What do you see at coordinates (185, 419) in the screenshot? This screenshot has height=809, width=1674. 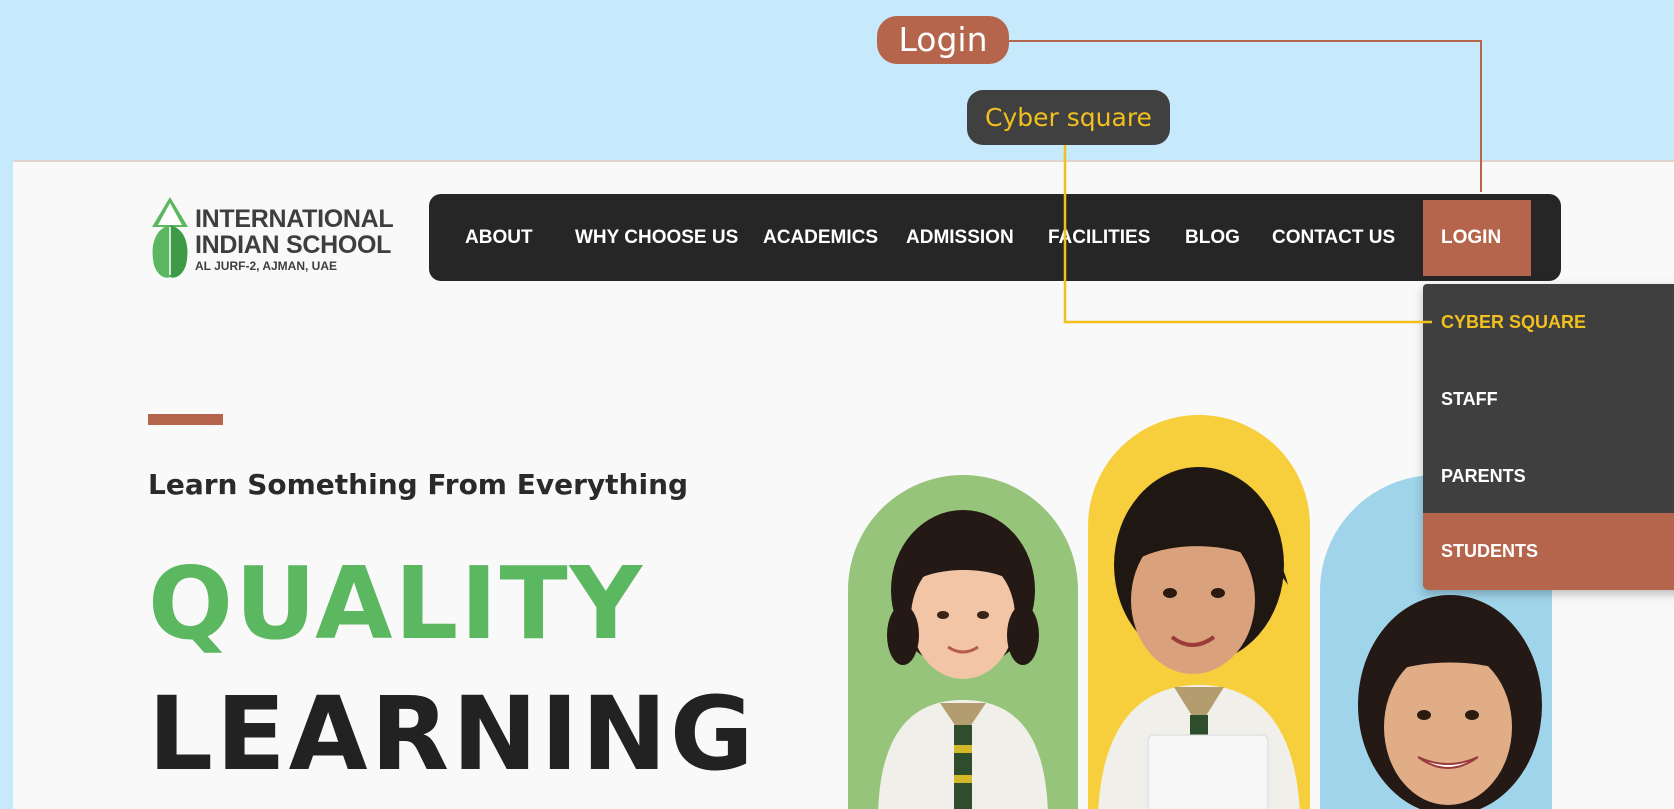 I see `accent-bar` at bounding box center [185, 419].